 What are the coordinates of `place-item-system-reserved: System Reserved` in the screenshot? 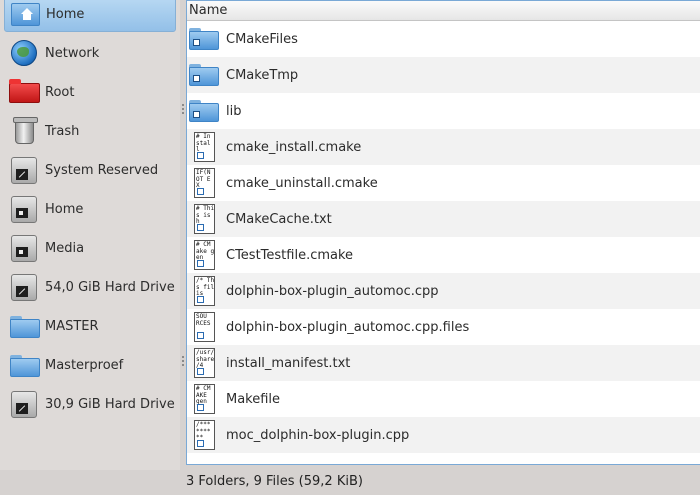 It's located at (90, 170).